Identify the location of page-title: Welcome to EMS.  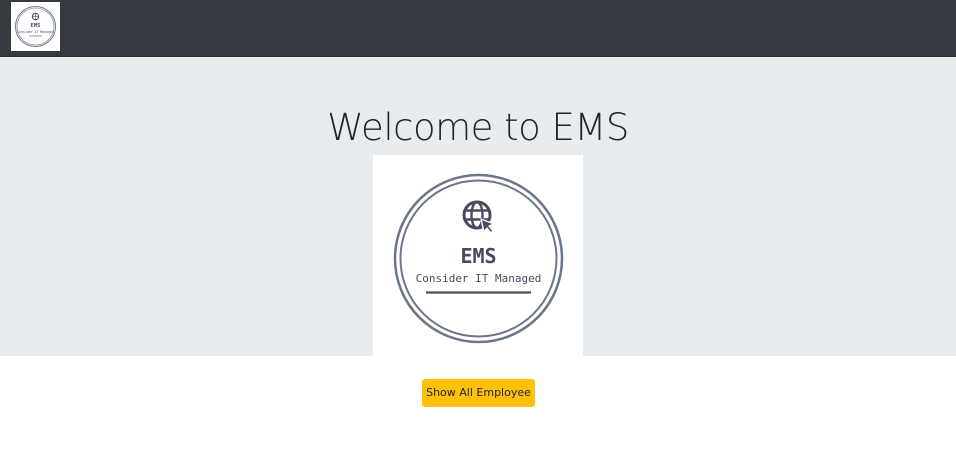
(478, 127).